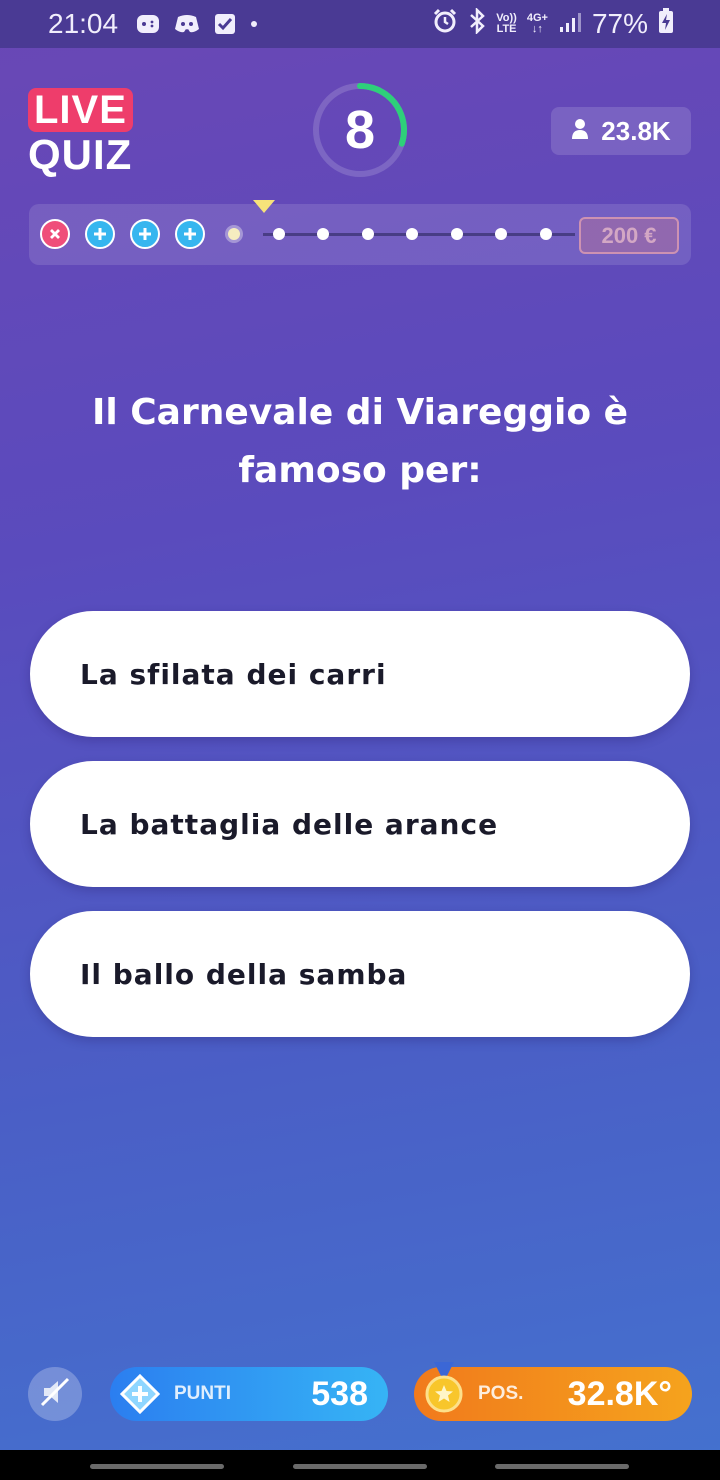 The image size is (720, 1480). Describe the element at coordinates (55, 234) in the screenshot. I see `step-wrong-icon` at that location.